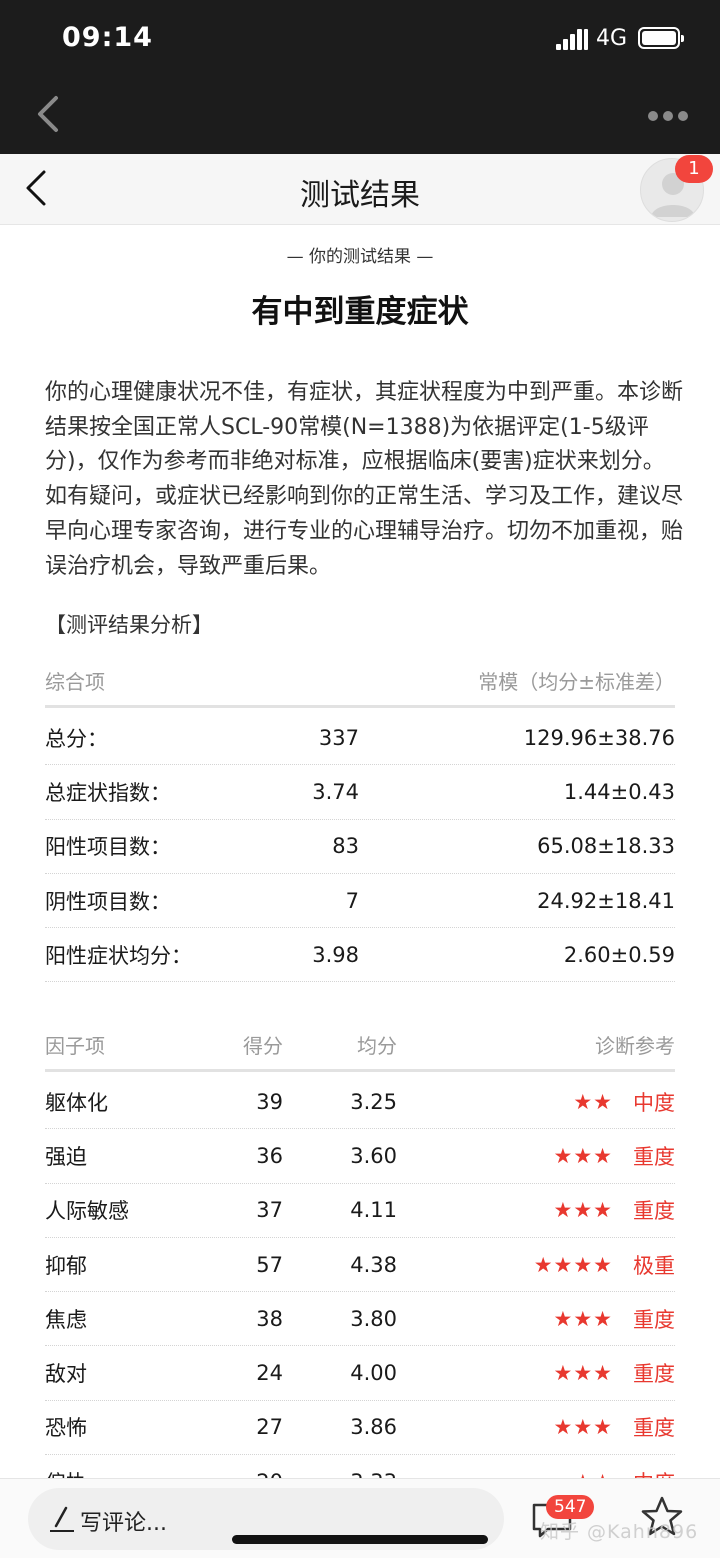 The image size is (720, 1558). I want to click on browser-back-icon, so click(49, 114).